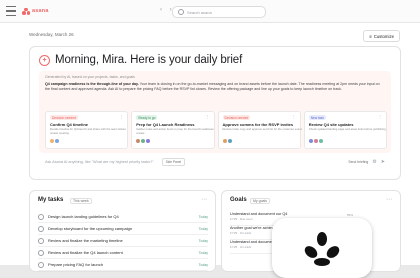 This screenshot has height=278, width=420. What do you see at coordinates (219, 12) in the screenshot?
I see `search-bar: Search asana` at bounding box center [219, 12].